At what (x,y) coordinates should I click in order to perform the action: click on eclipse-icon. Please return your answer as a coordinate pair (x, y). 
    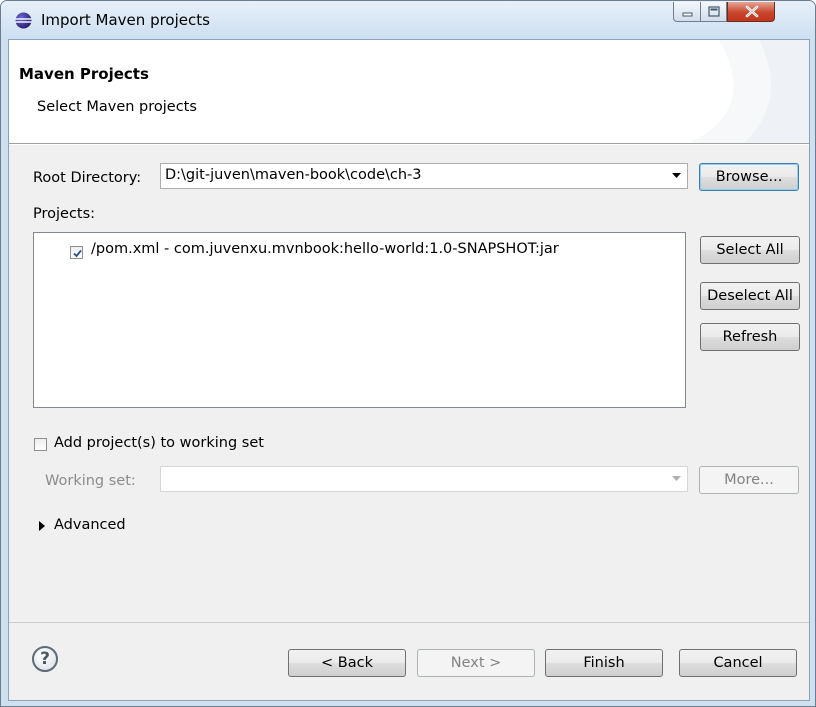
    Looking at the image, I should click on (23, 20).